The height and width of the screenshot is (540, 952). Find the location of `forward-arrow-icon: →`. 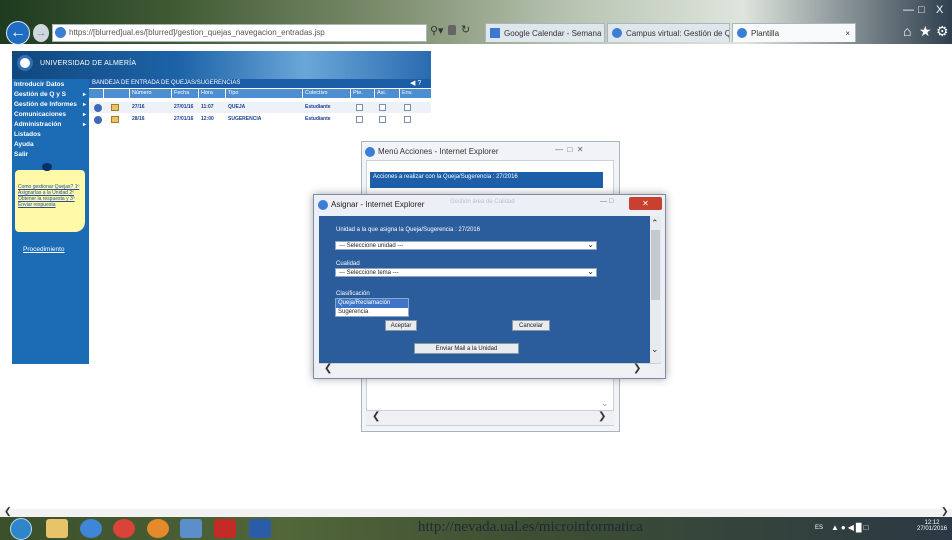

forward-arrow-icon: → is located at coordinates (41, 33).